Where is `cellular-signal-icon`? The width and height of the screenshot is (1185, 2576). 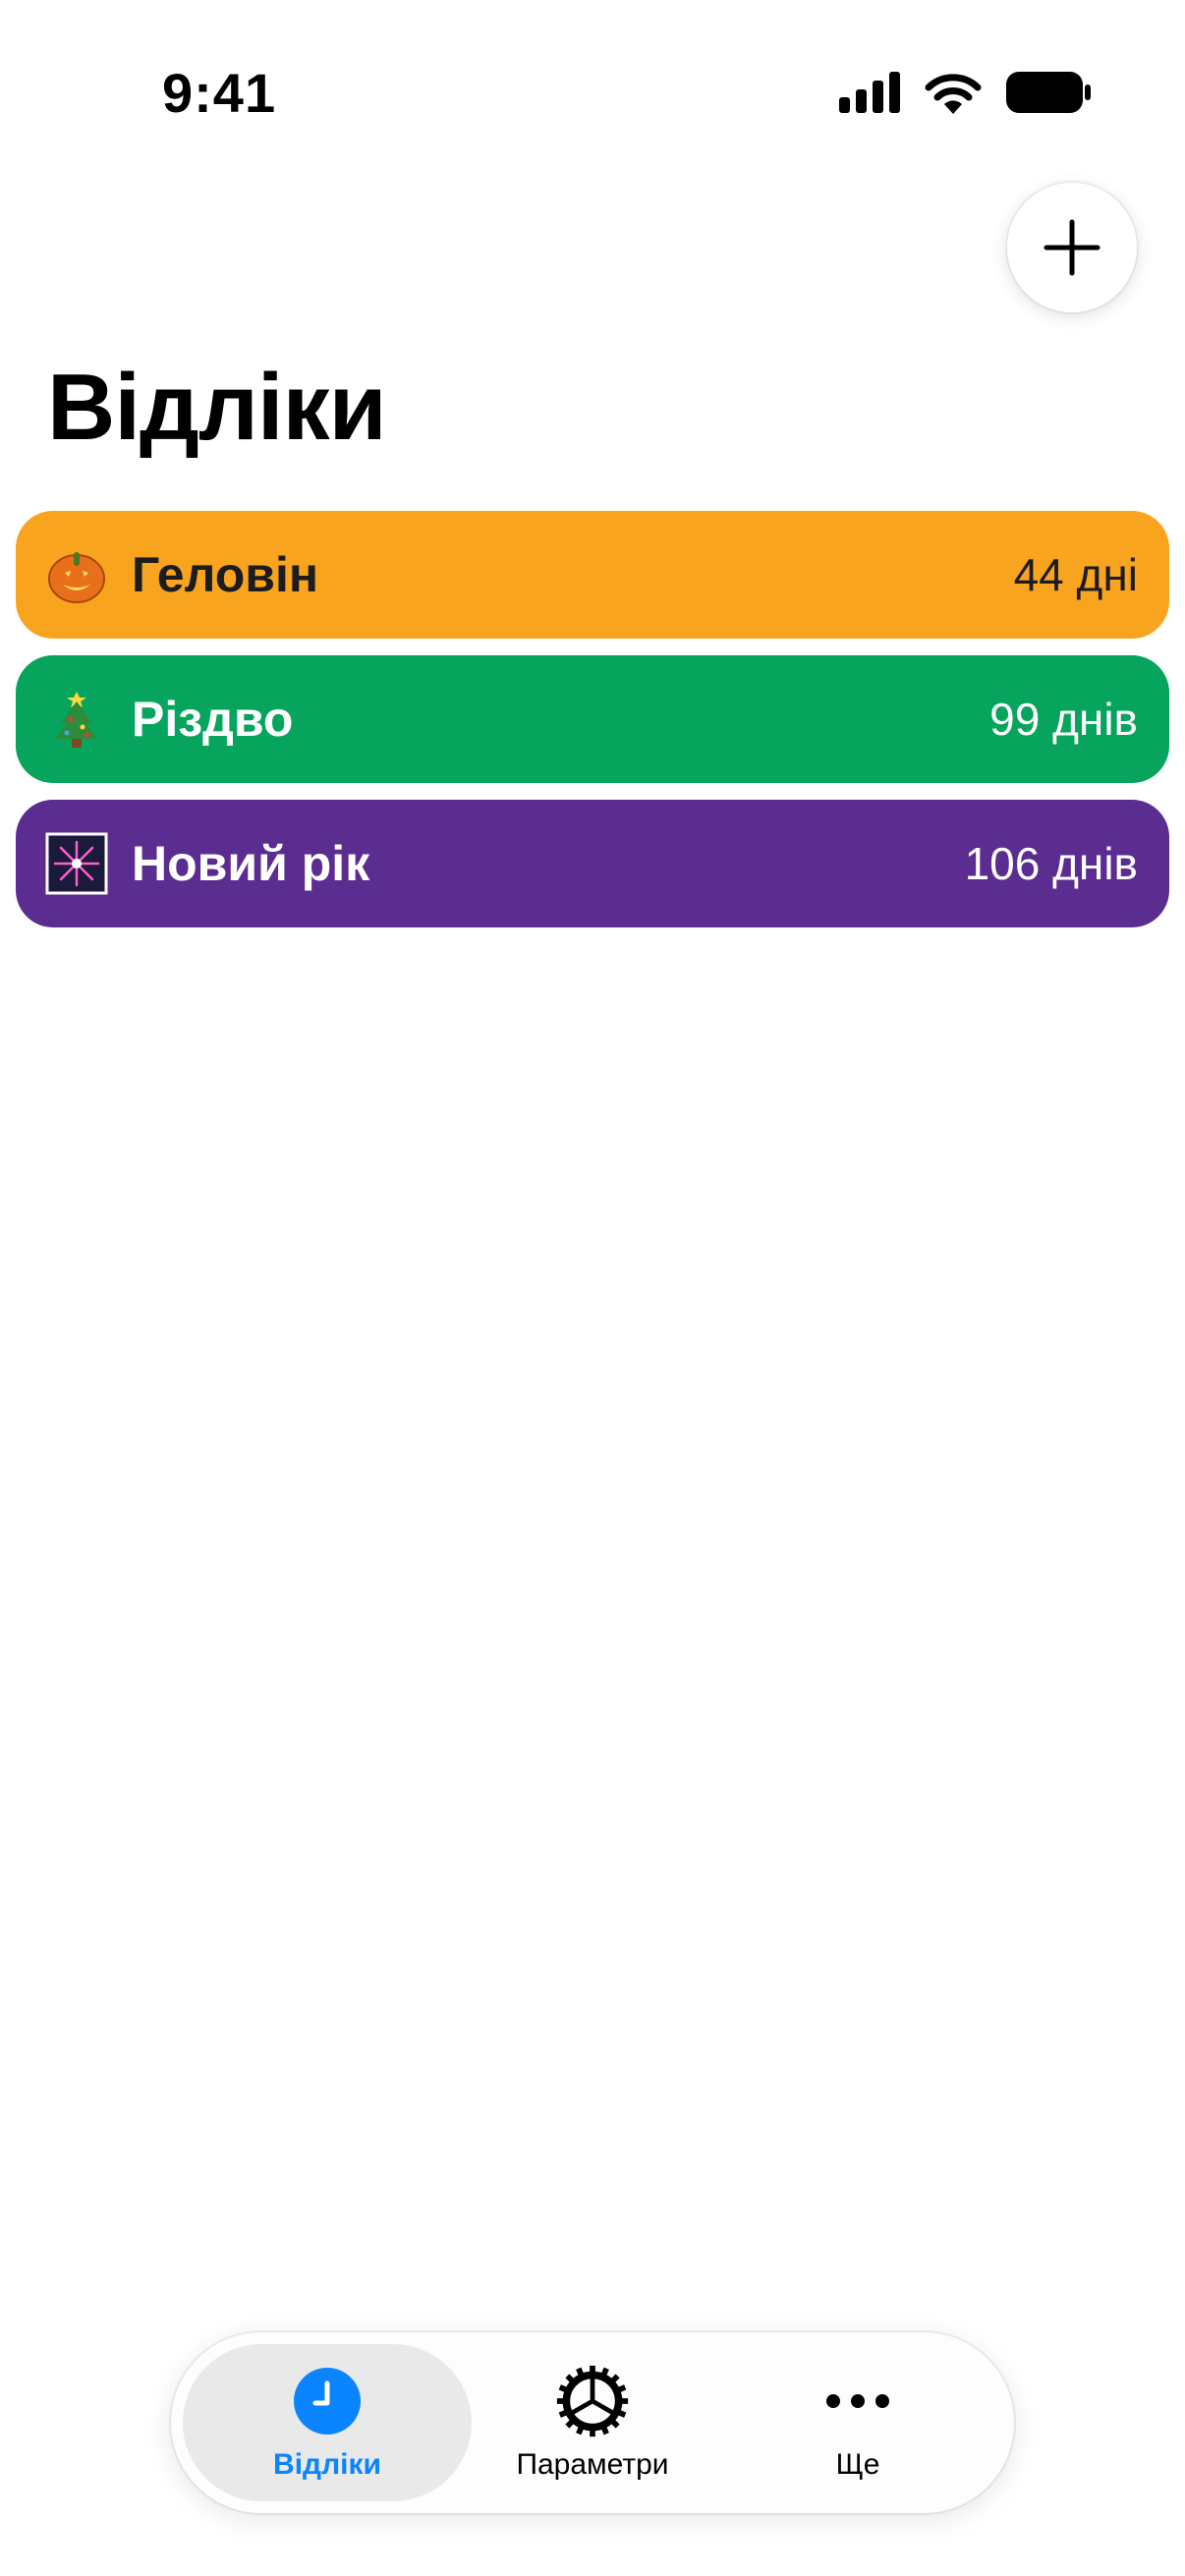 cellular-signal-icon is located at coordinates (870, 92).